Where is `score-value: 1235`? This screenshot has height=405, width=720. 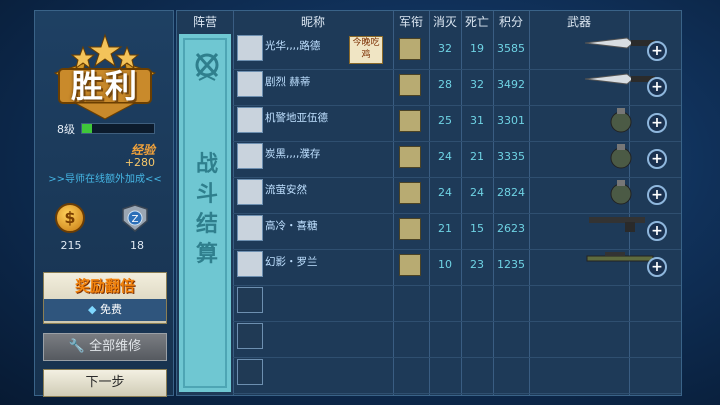 score-value: 1235 is located at coordinates (511, 264).